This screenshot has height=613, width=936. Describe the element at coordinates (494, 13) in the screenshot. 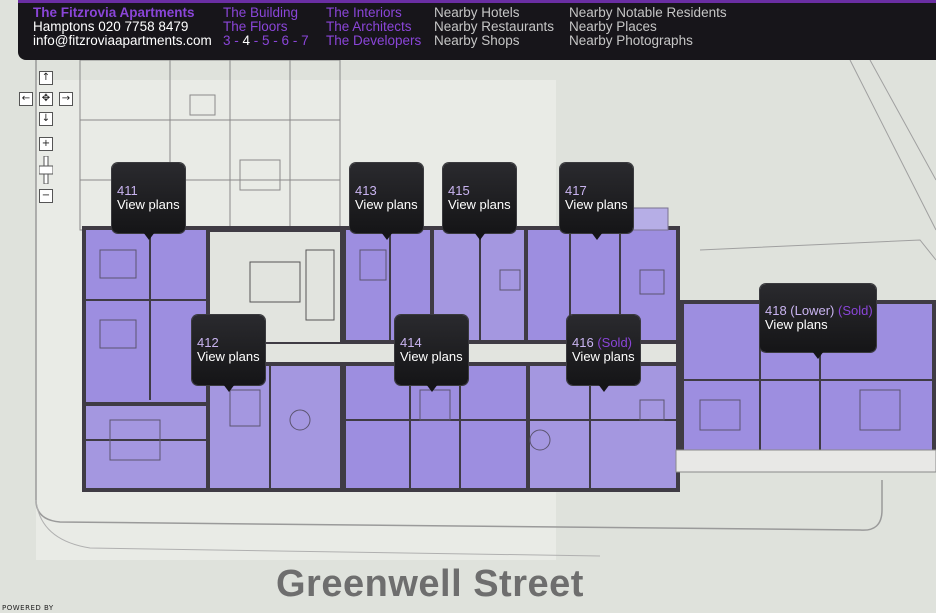

I see `nearby-hotels-link: Nearby Hotels` at that location.